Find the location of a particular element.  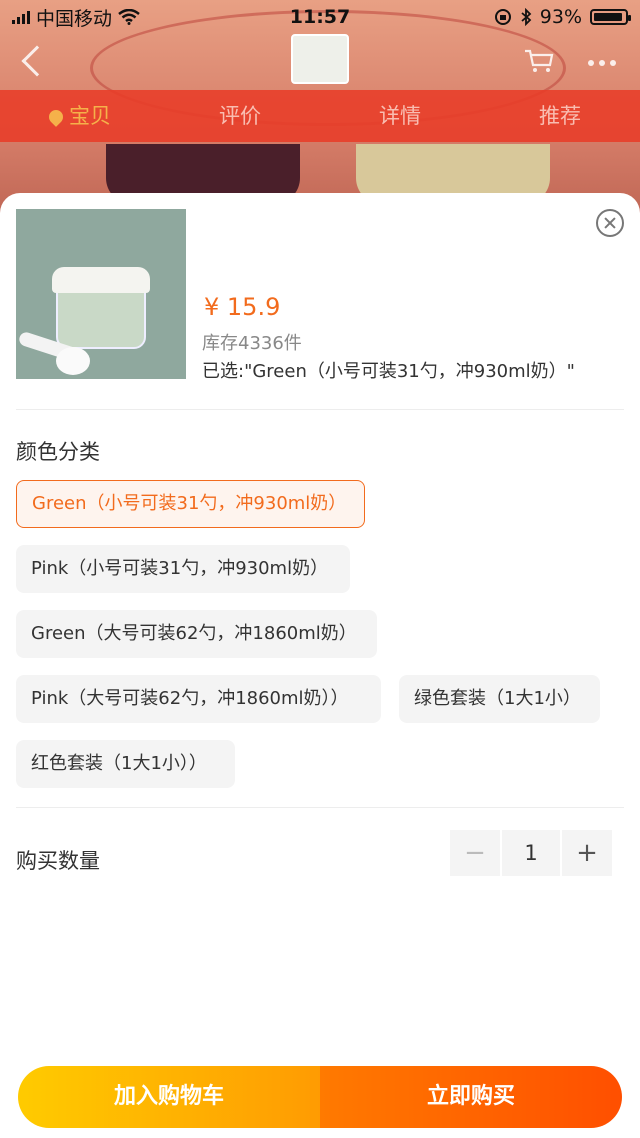

spoon-bowl is located at coordinates (73, 361).